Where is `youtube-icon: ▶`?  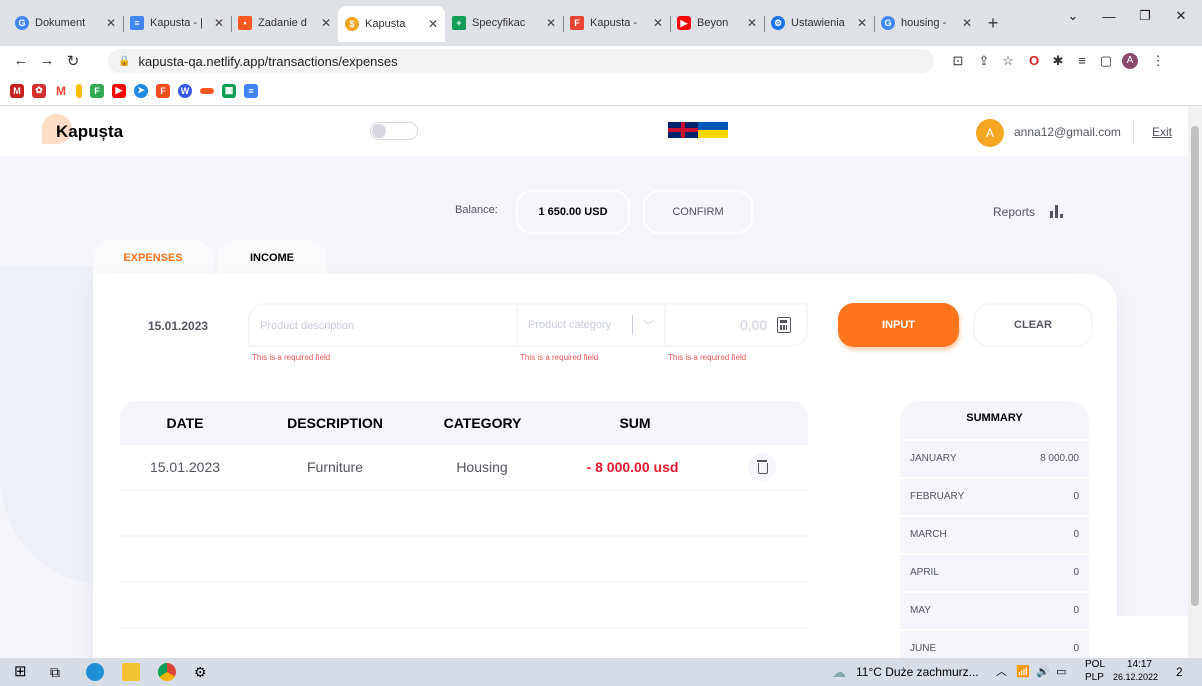 youtube-icon: ▶ is located at coordinates (684, 23).